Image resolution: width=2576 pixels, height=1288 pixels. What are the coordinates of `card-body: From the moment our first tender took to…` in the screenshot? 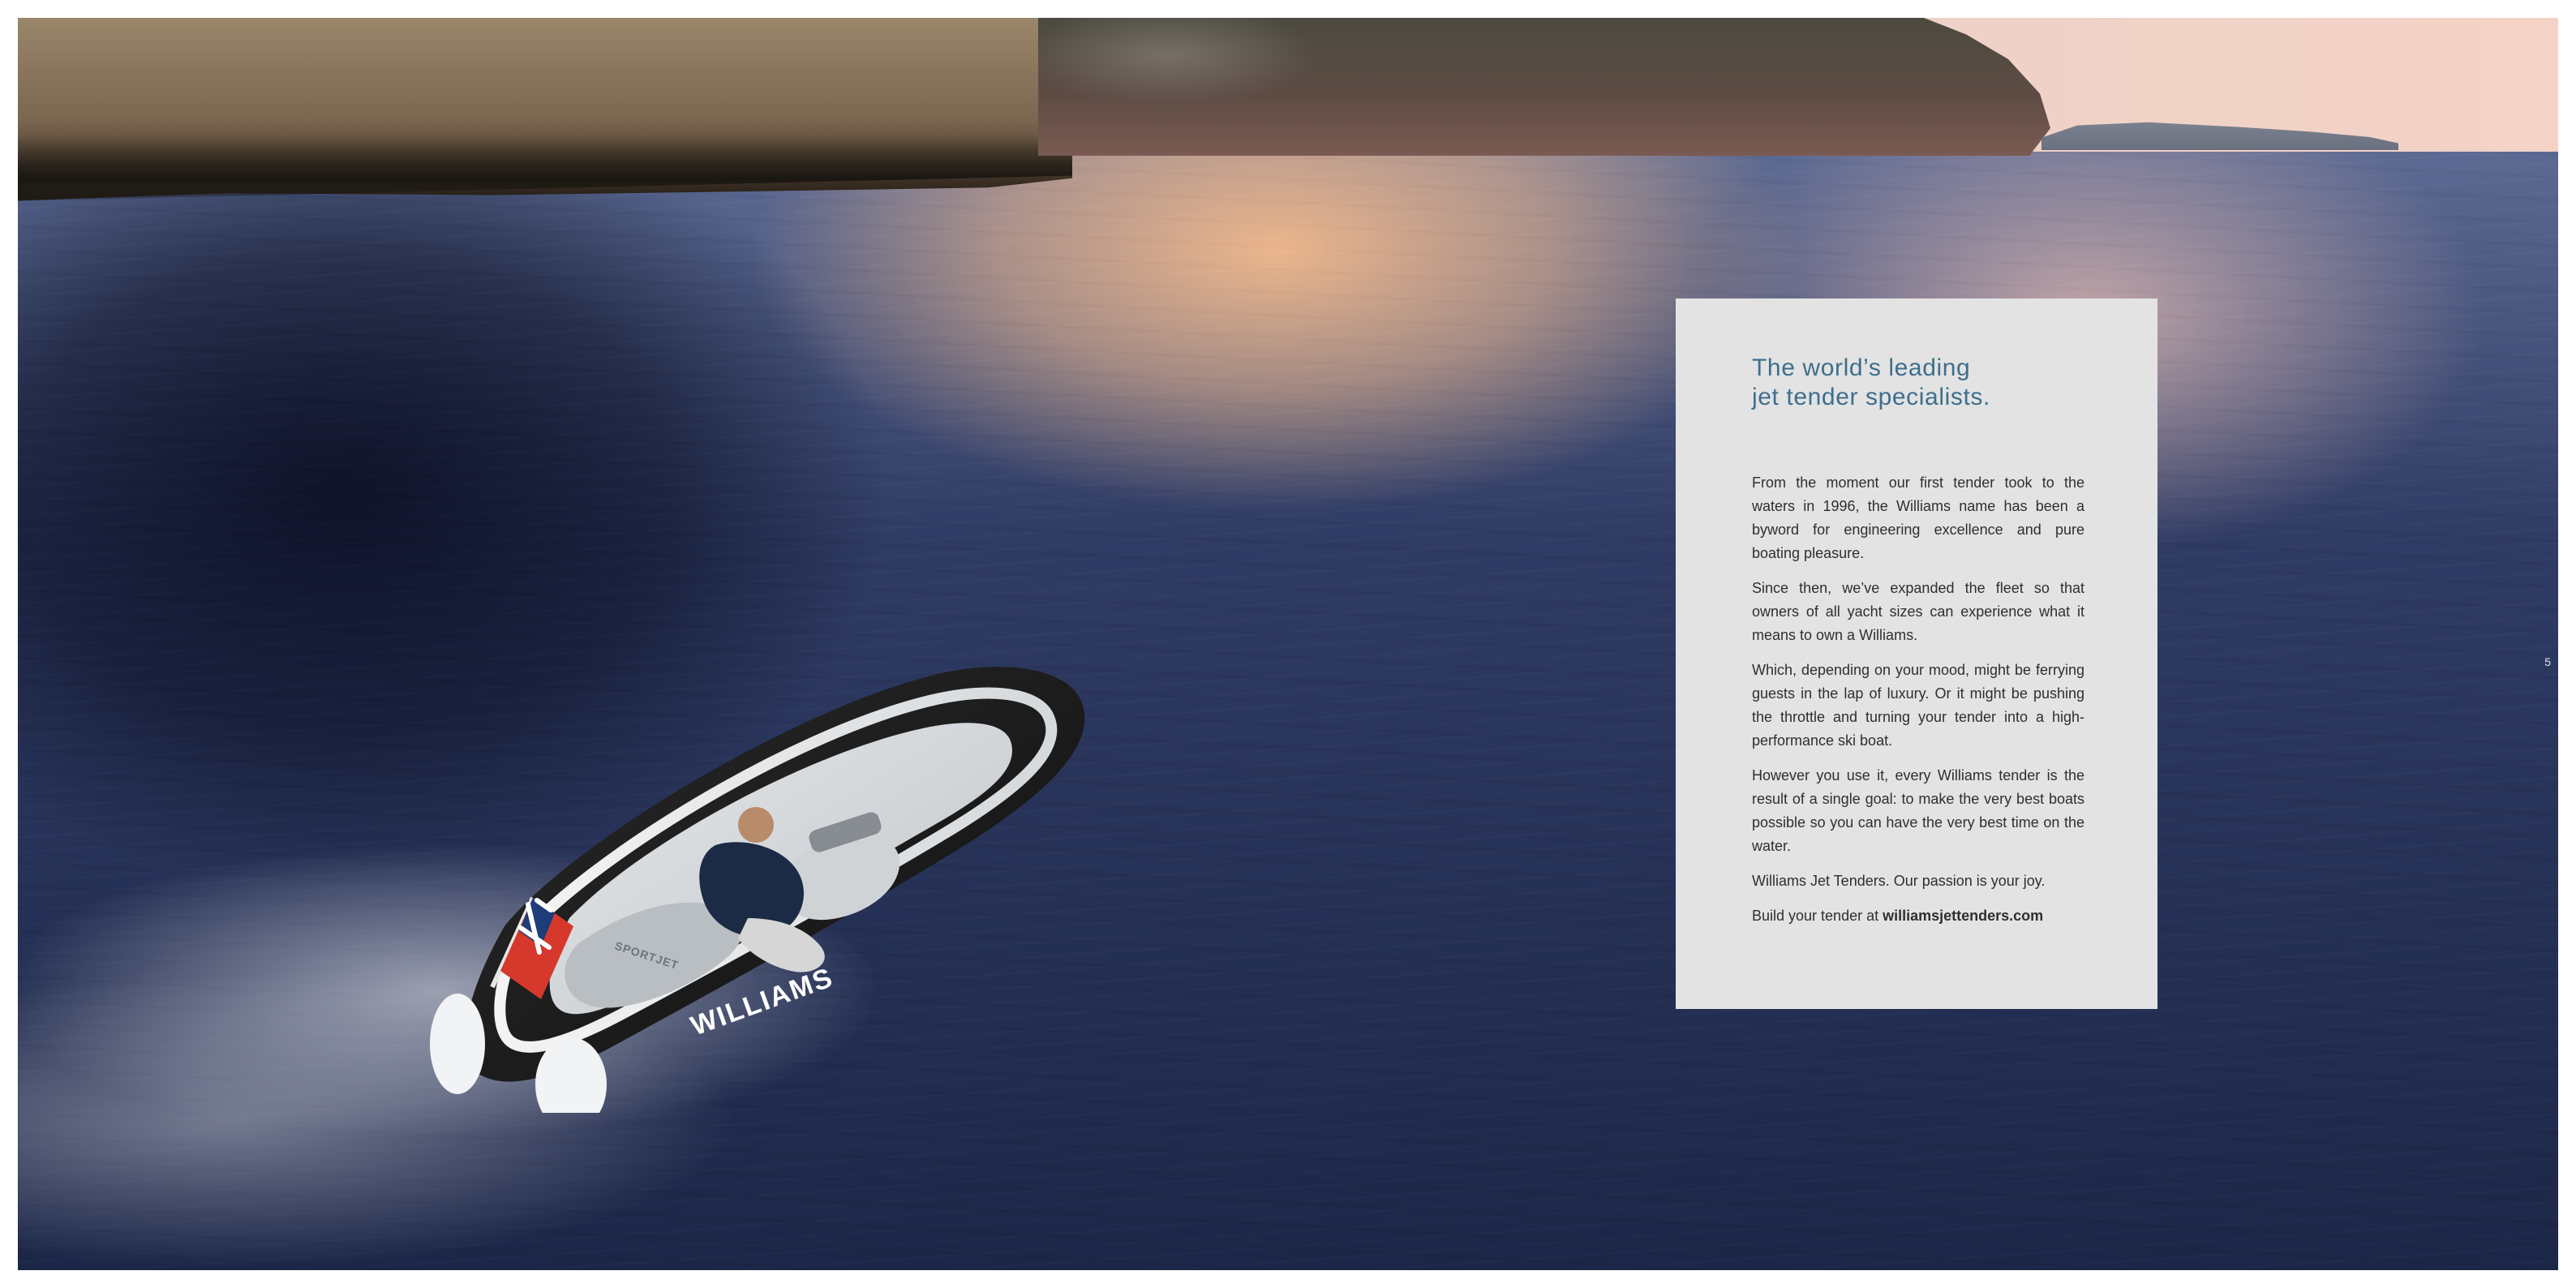 It's located at (1918, 705).